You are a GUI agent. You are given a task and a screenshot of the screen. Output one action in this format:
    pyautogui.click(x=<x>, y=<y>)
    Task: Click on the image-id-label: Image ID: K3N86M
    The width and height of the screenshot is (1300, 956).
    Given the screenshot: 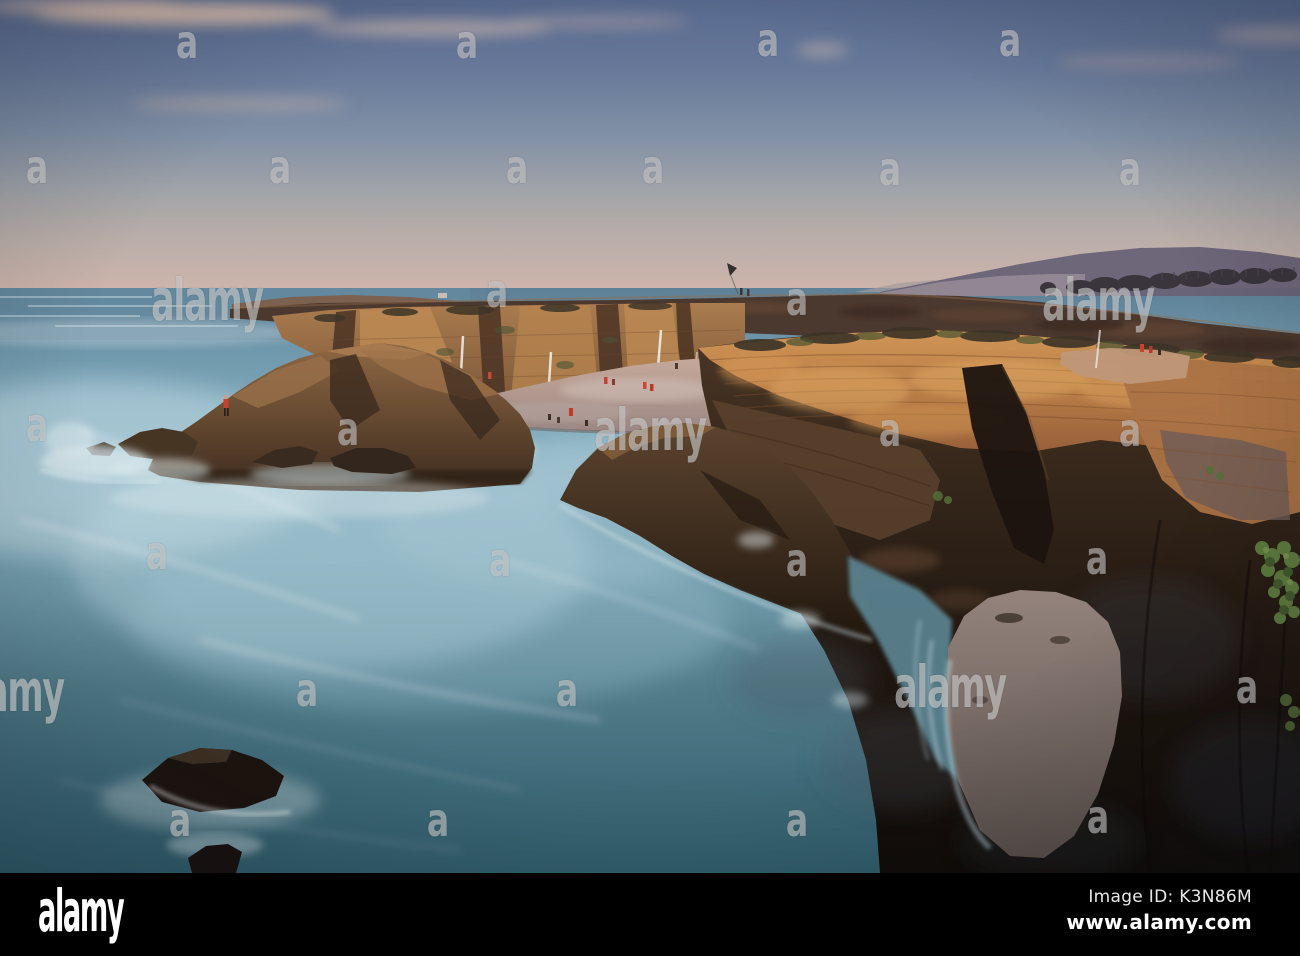 What is the action you would take?
    pyautogui.click(x=1170, y=897)
    